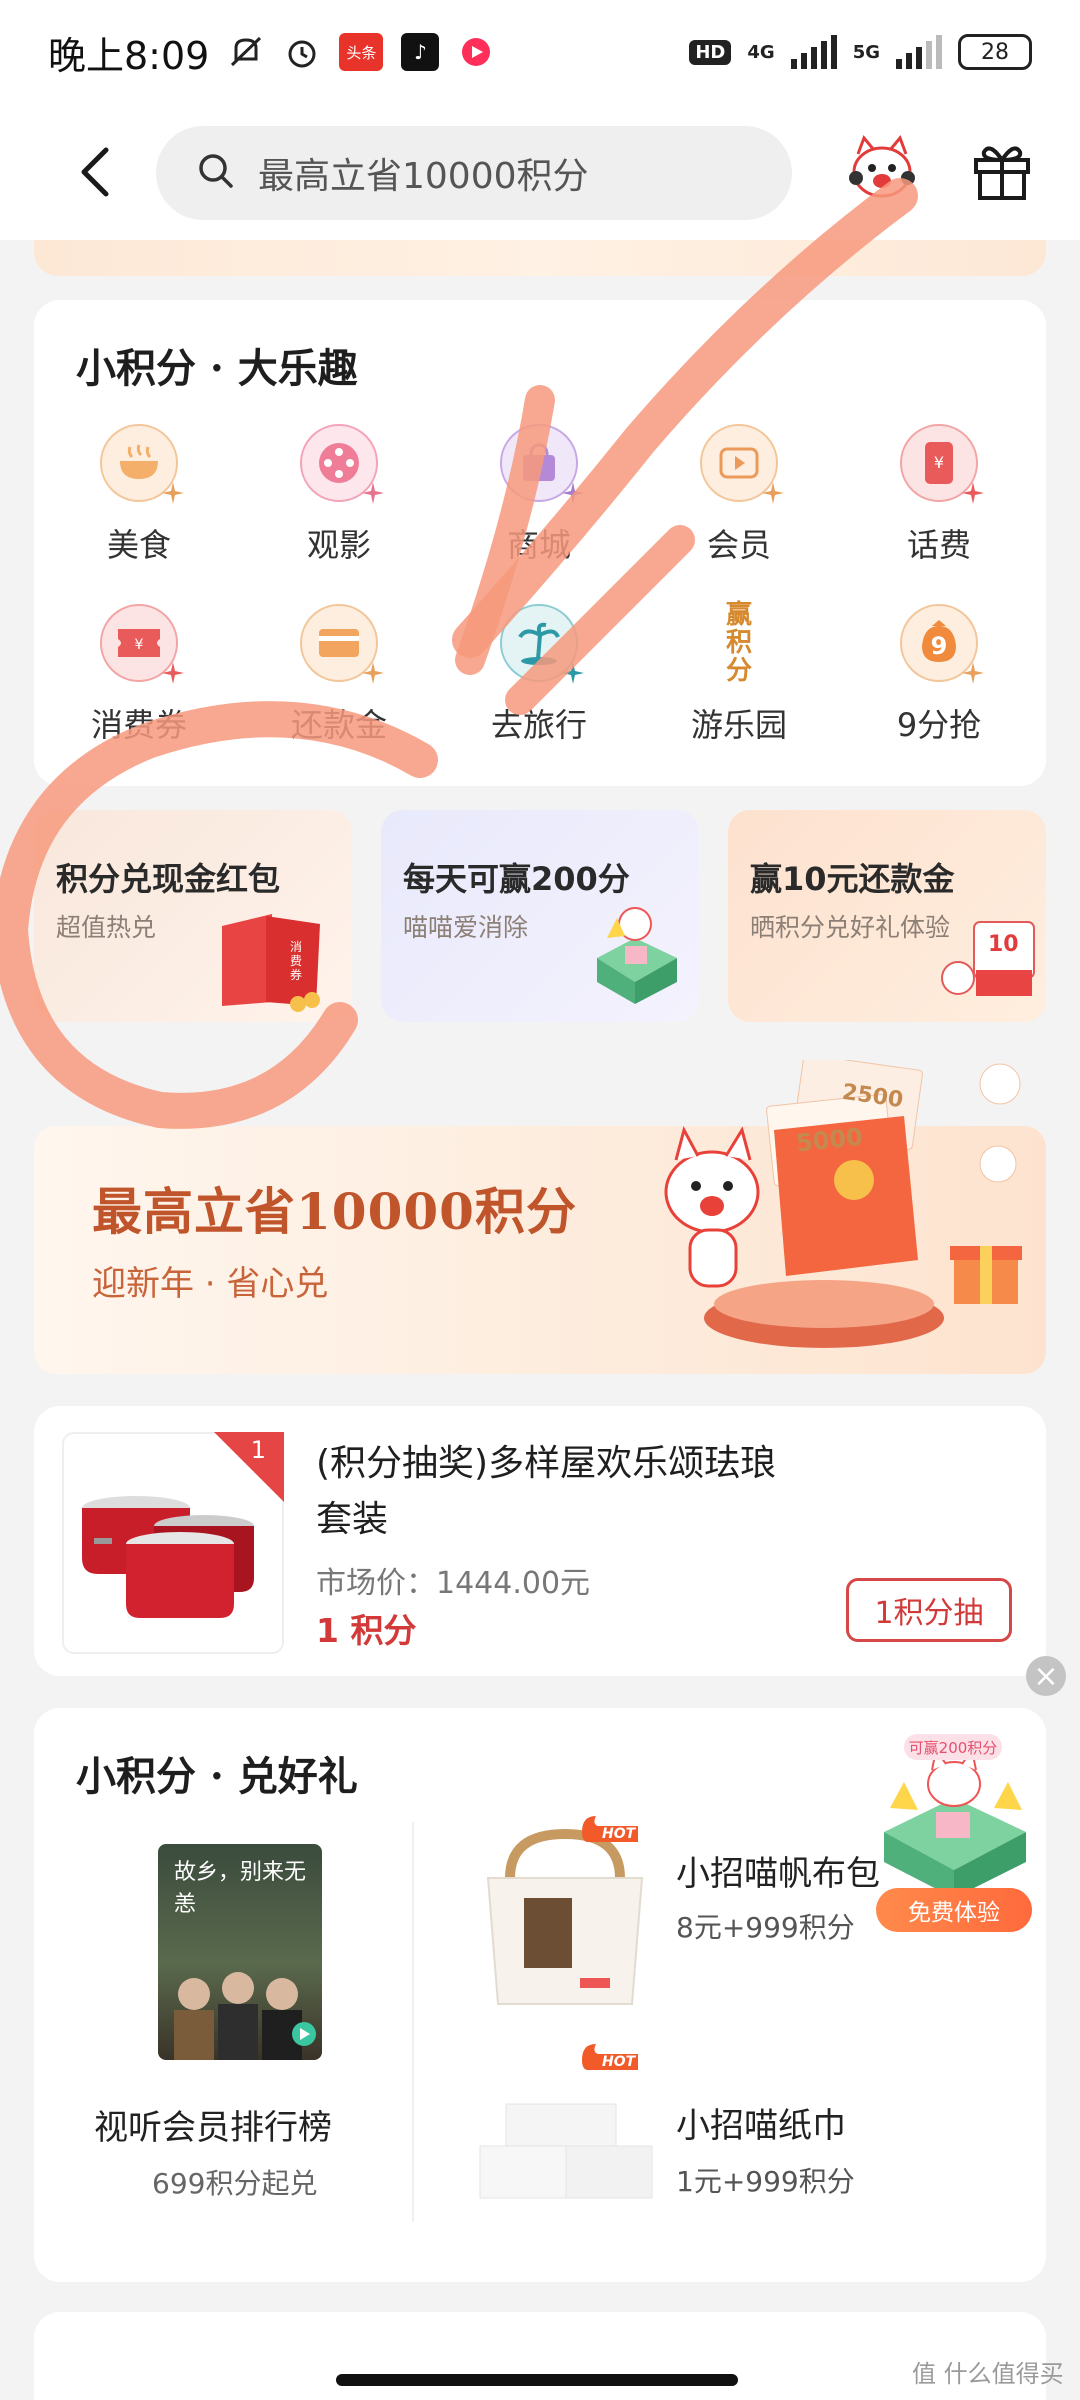 Image resolution: width=1080 pixels, height=2400 pixels. I want to click on grid-item-coupon: ¥ 消费券, so click(139, 675).